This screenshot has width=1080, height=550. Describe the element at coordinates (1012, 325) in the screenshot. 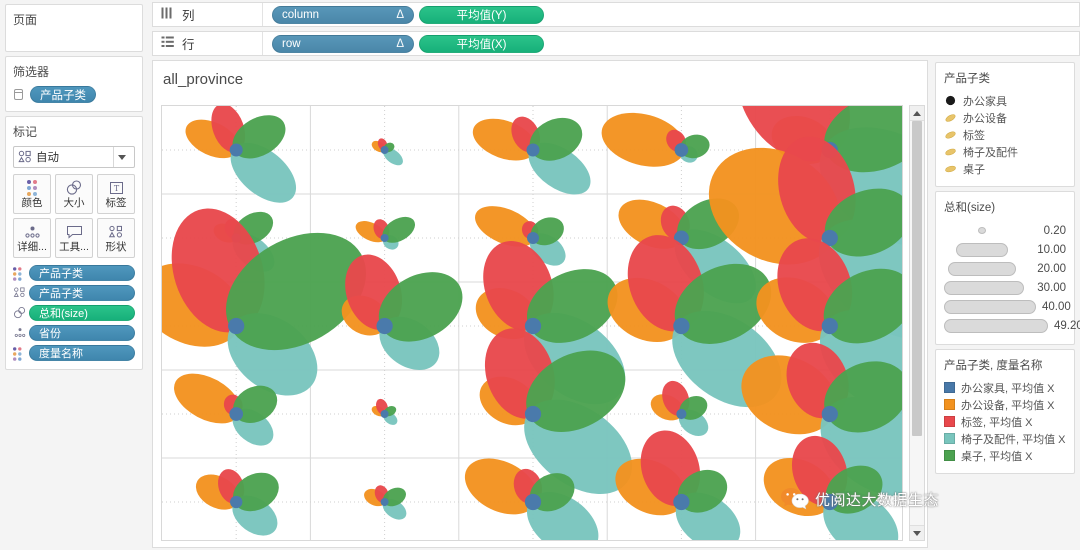

I see `size-legend-item: 49.20` at that location.